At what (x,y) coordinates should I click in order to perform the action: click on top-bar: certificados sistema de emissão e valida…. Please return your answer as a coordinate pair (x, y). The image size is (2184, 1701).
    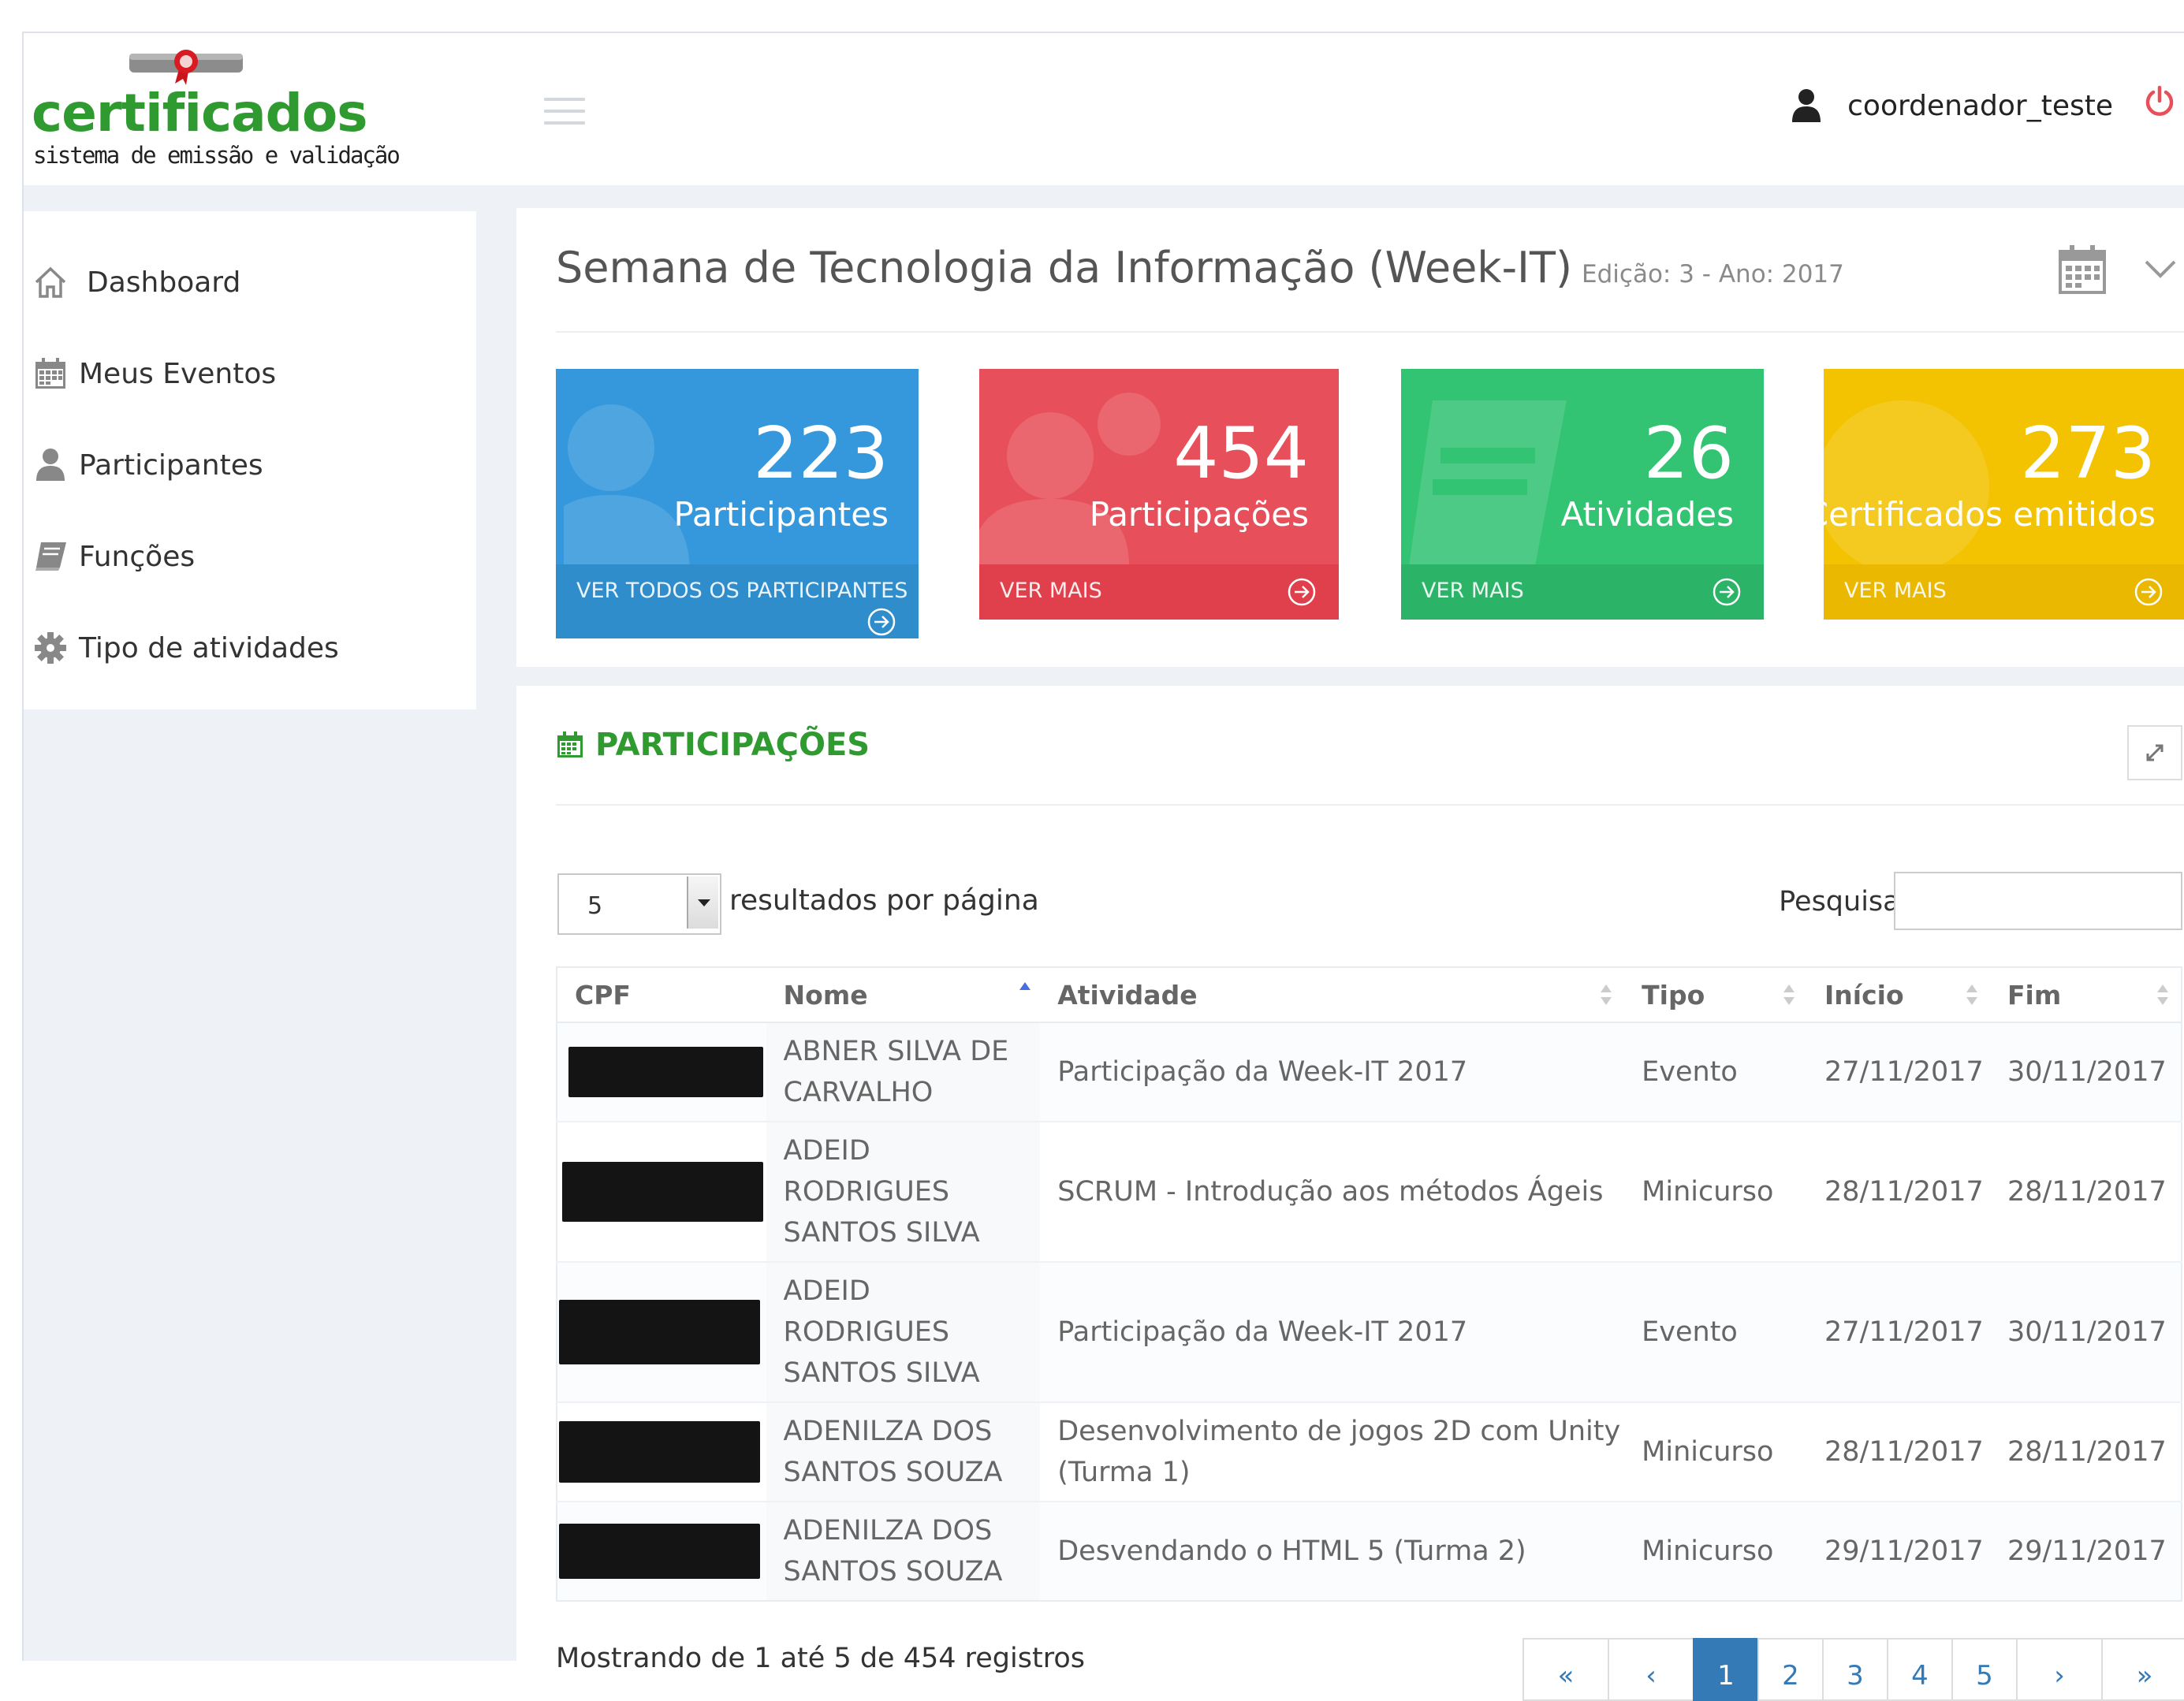
    Looking at the image, I should click on (1104, 109).